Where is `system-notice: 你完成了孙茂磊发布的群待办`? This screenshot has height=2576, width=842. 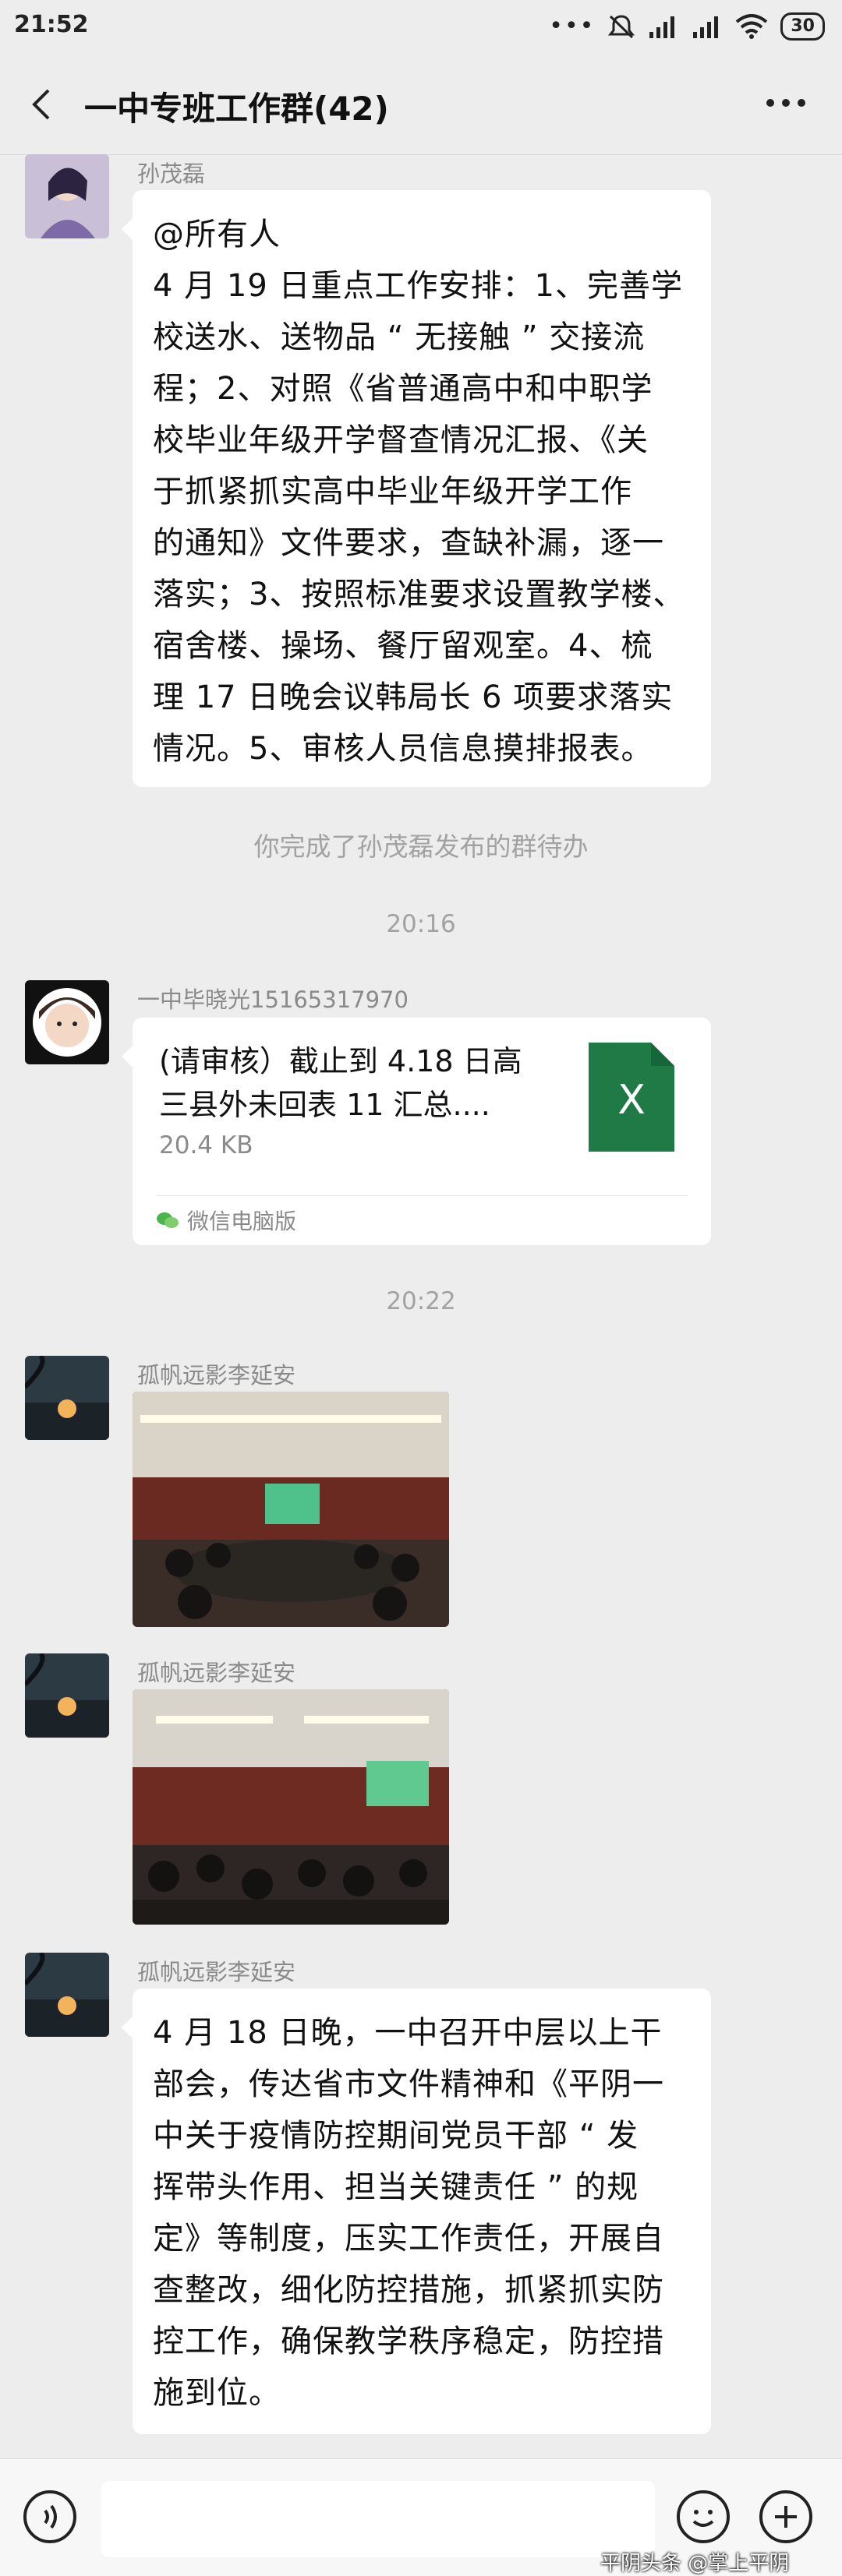 system-notice: 你完成了孙茂磊发布的群待办 is located at coordinates (421, 846).